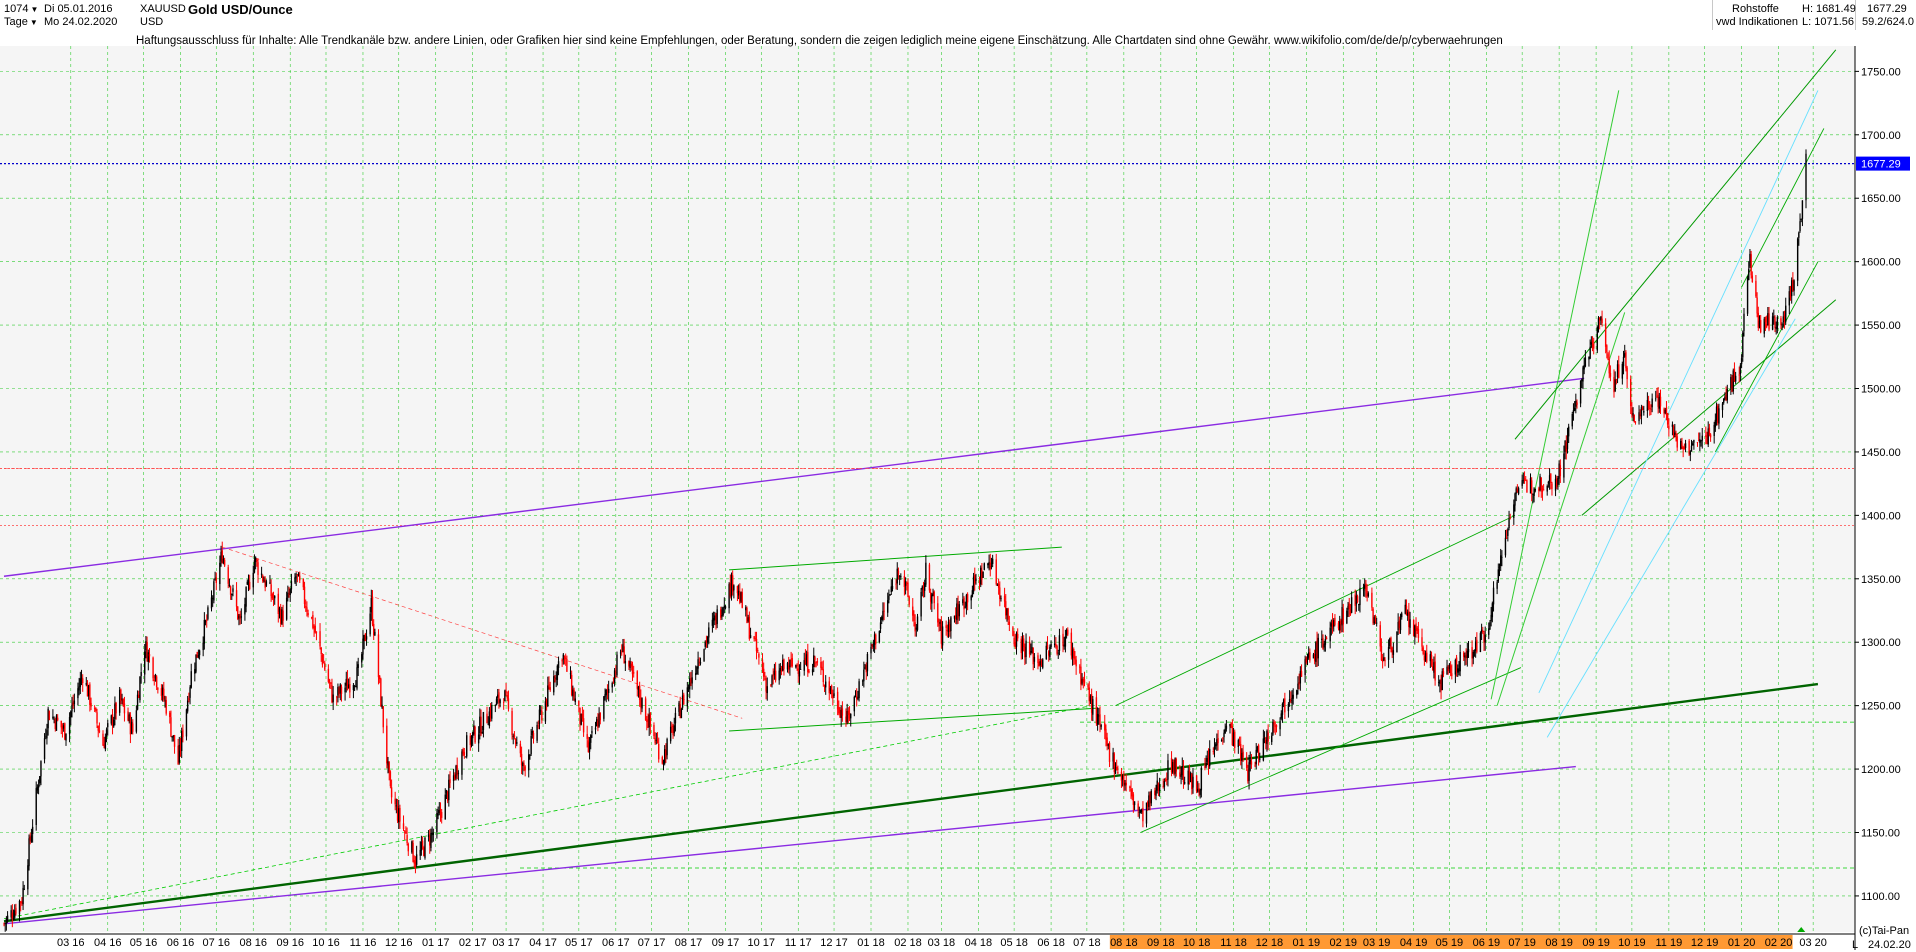 This screenshot has width=1916, height=952. What do you see at coordinates (1307, 943) in the screenshot?
I see `x-tick-label: 01 19` at bounding box center [1307, 943].